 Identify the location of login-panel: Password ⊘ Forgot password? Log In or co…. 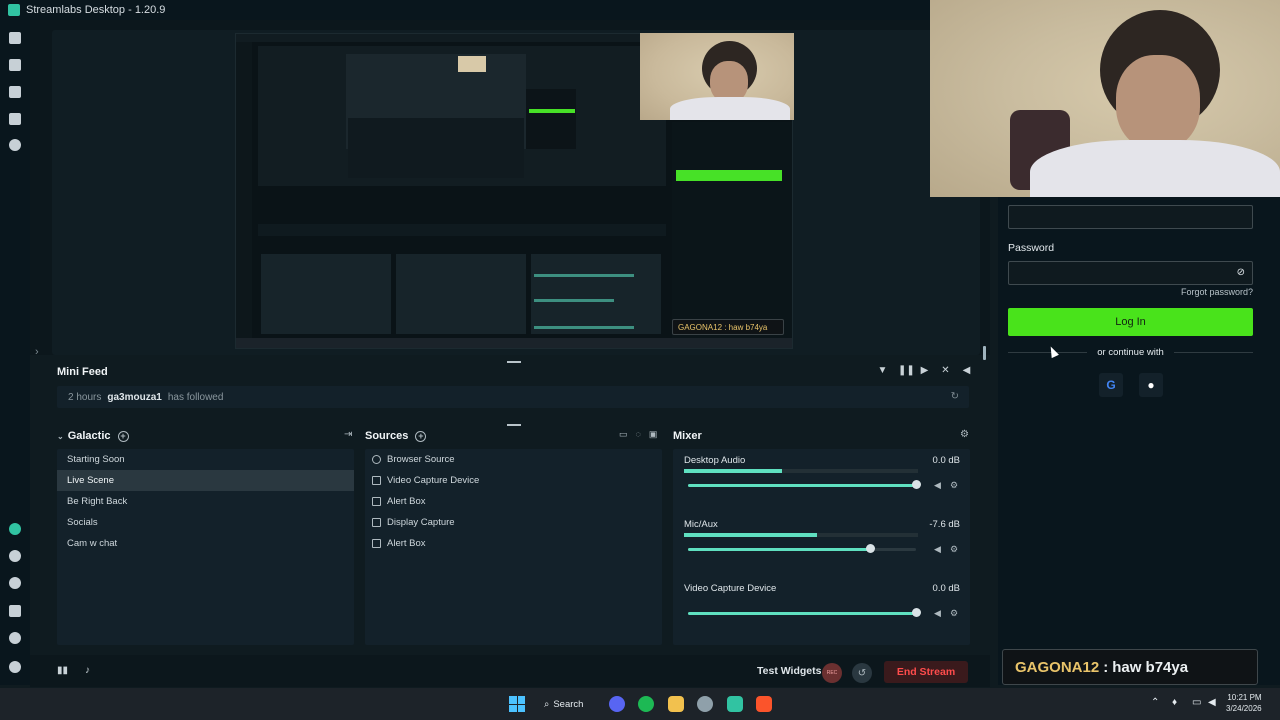
(1139, 441).